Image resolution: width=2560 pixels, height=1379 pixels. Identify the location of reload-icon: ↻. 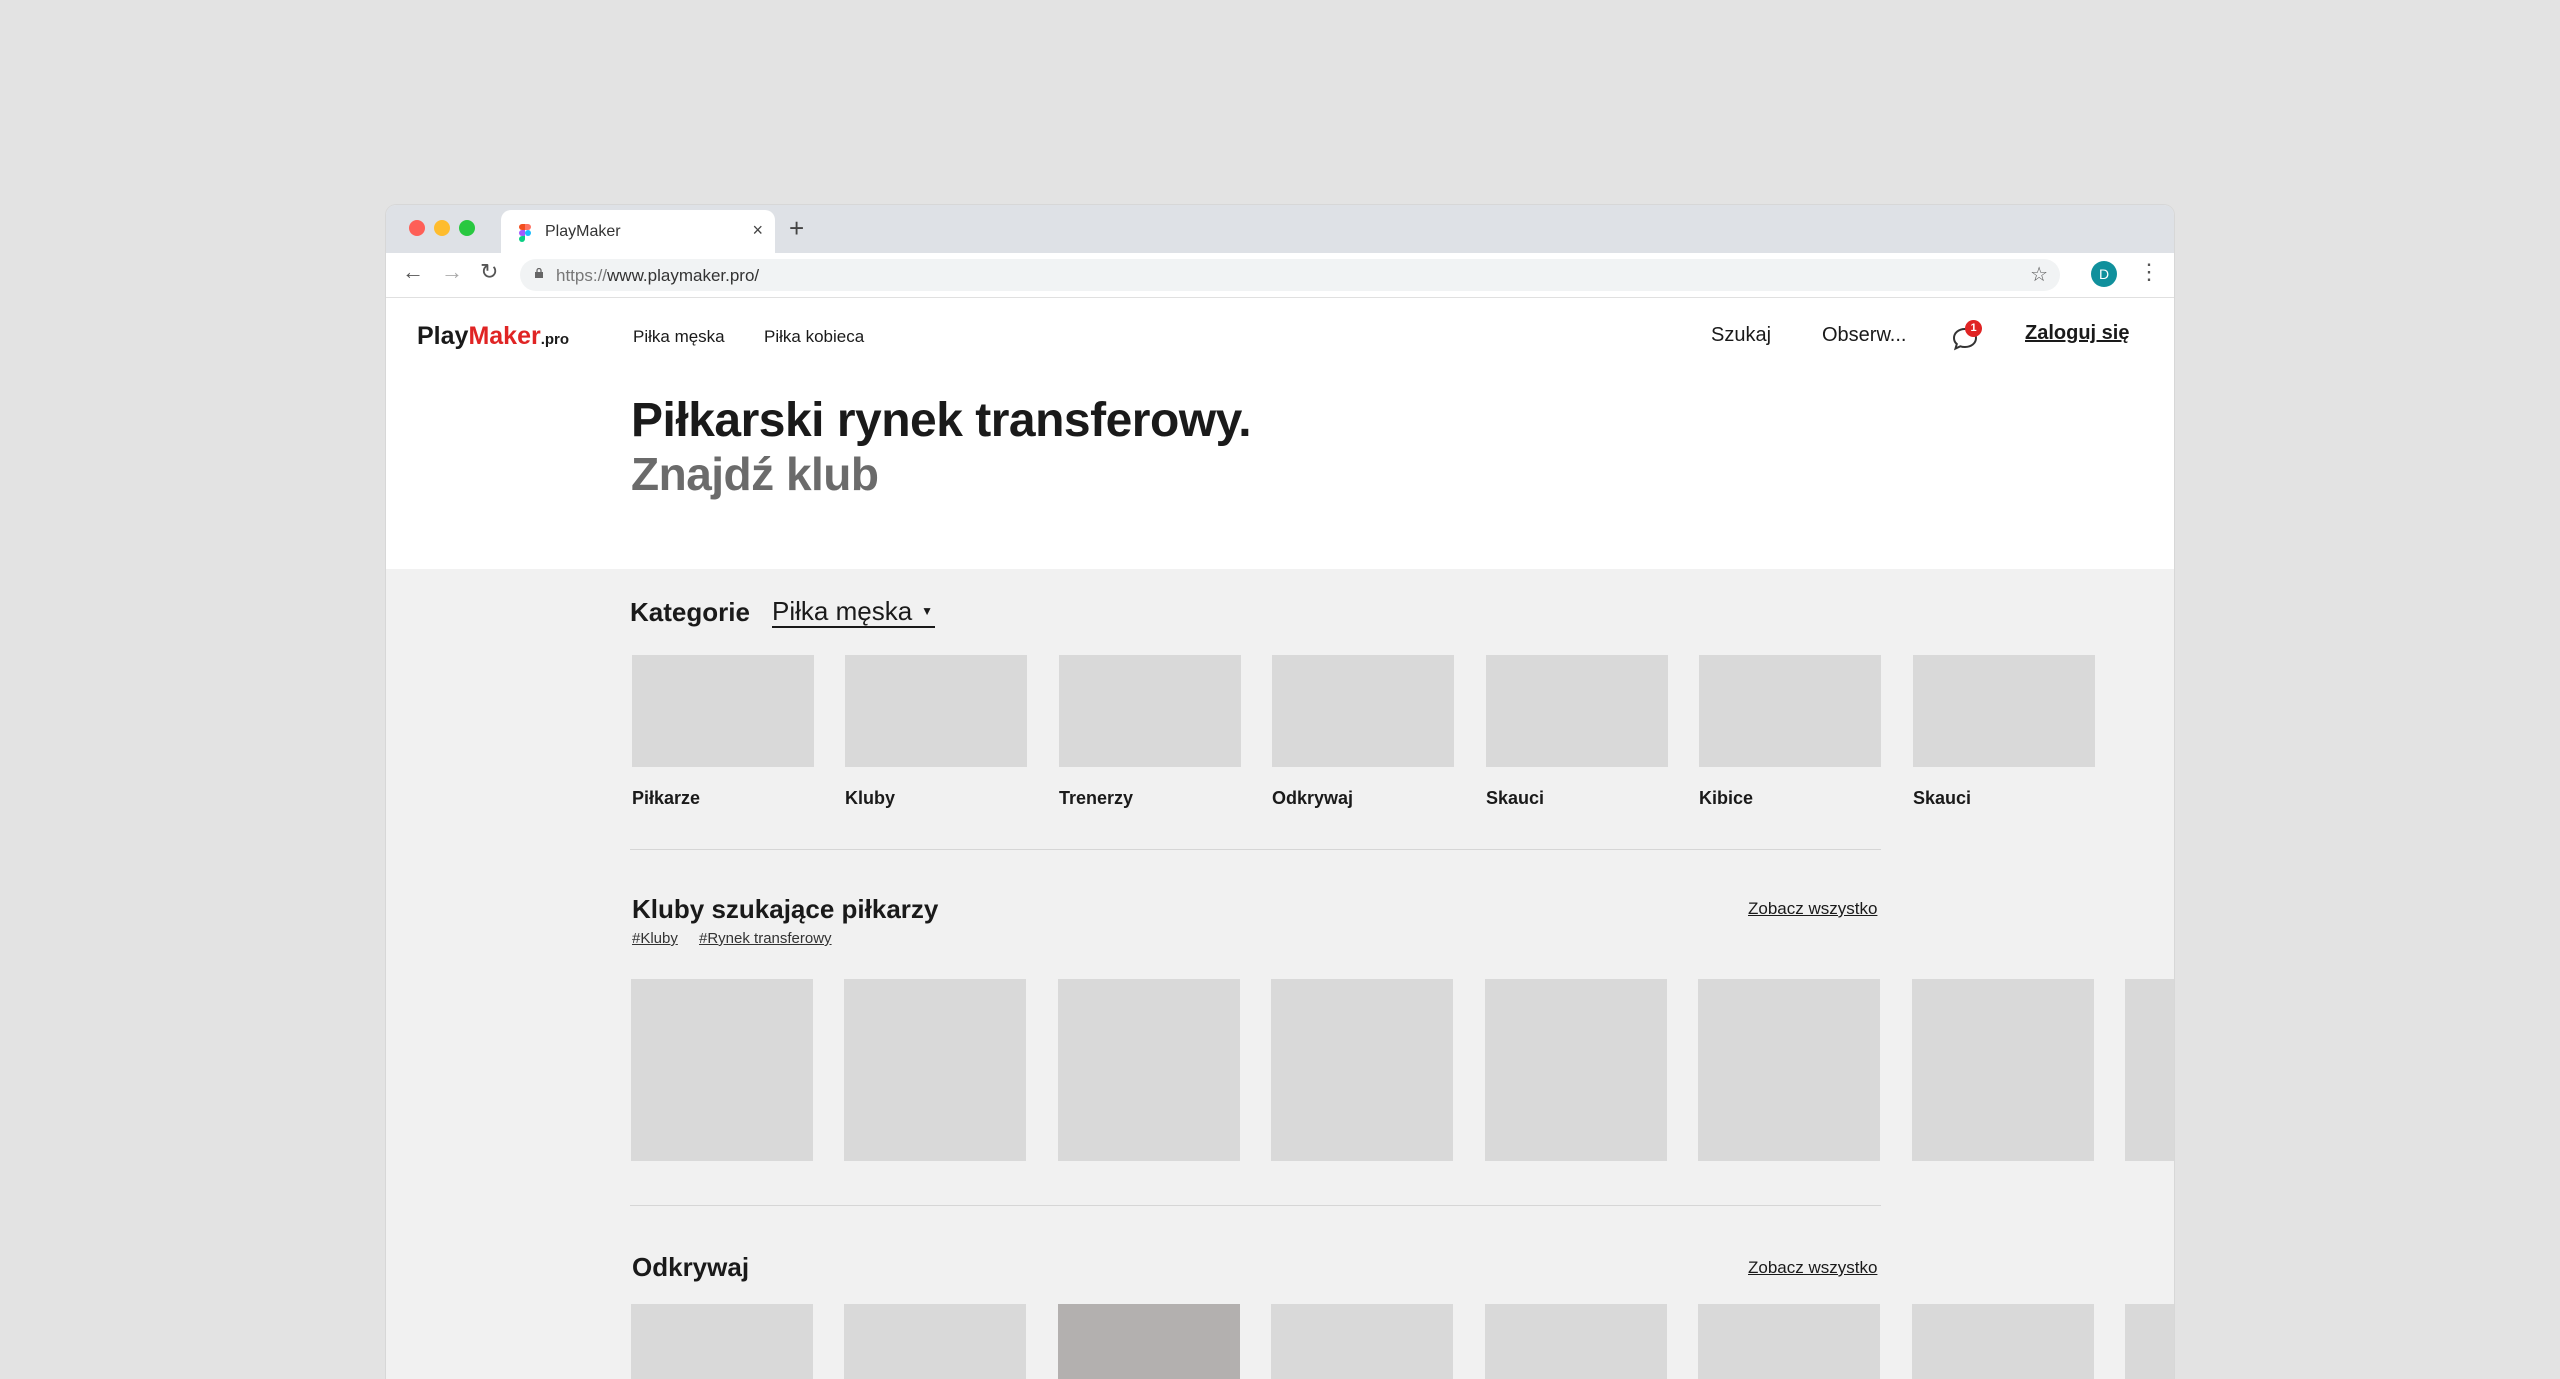
(489, 272).